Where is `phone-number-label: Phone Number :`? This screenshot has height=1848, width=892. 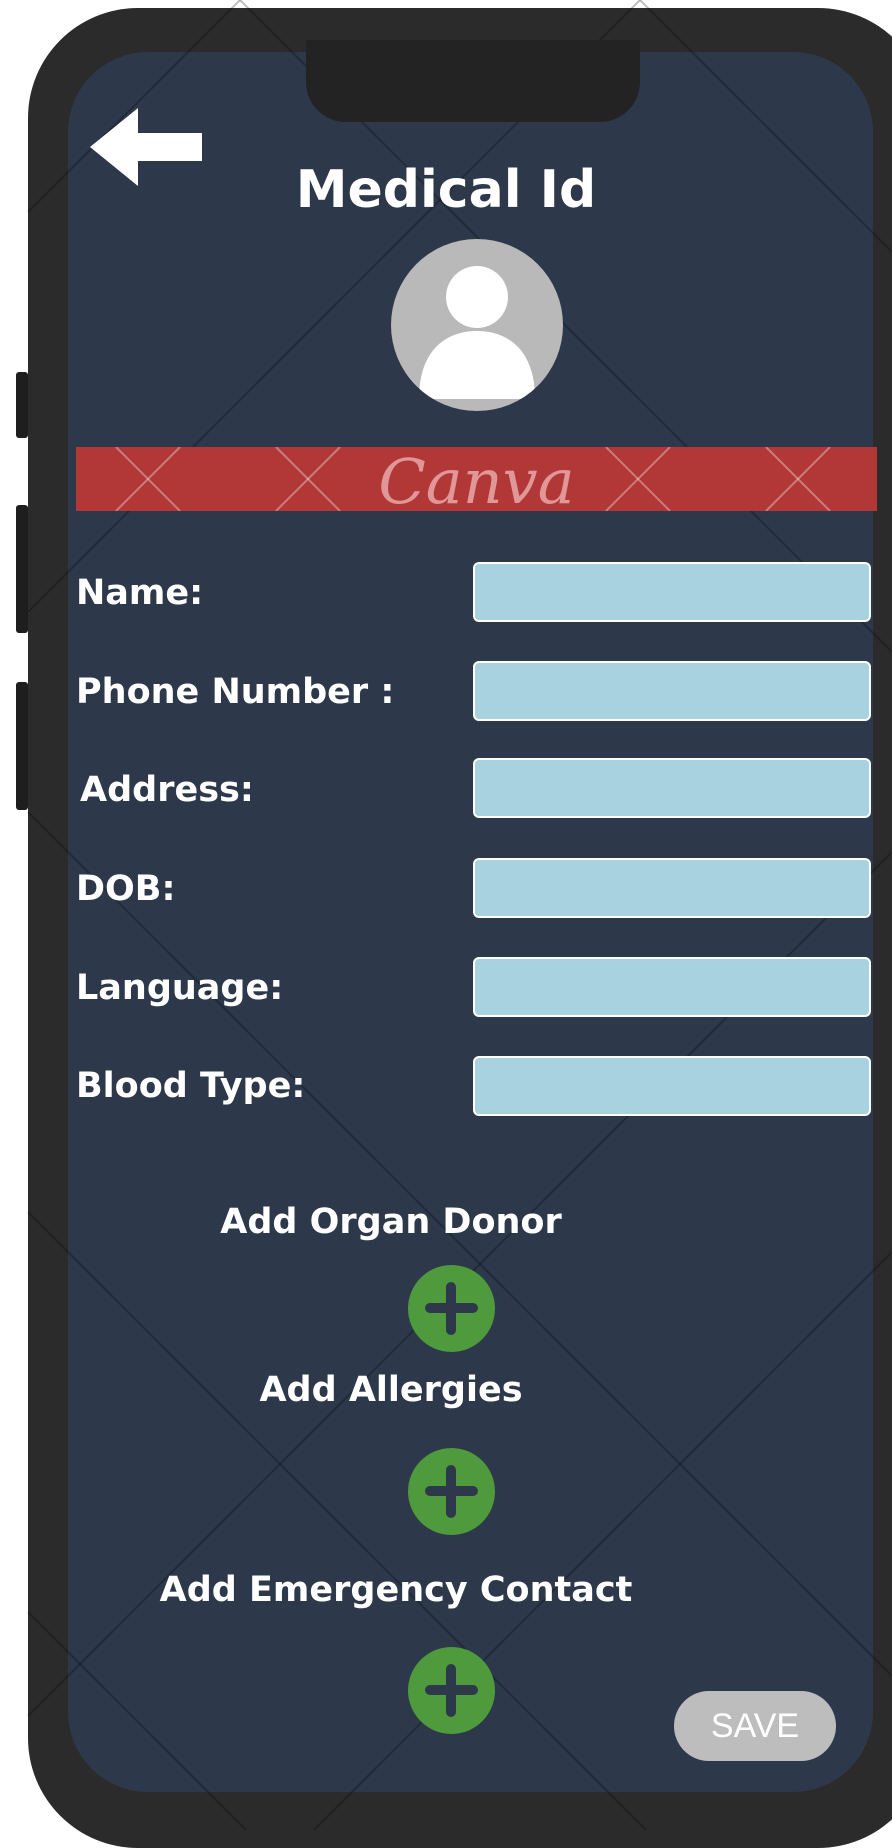 phone-number-label: Phone Number : is located at coordinates (235, 692).